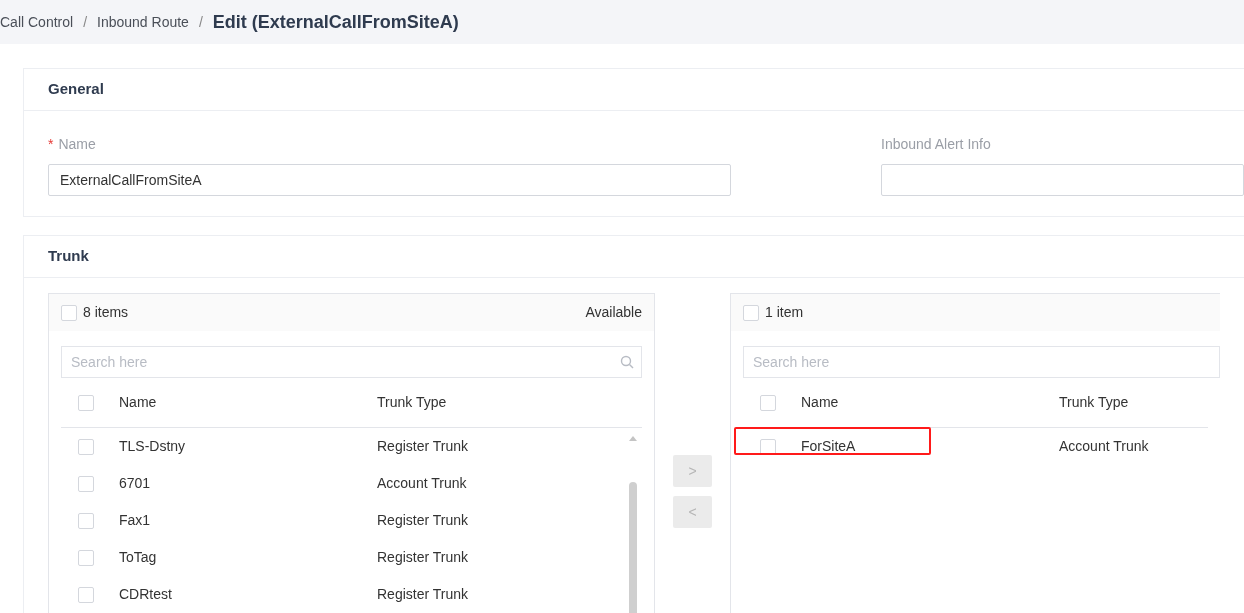  What do you see at coordinates (784, 312) in the screenshot?
I see `item-count: 1 item` at bounding box center [784, 312].